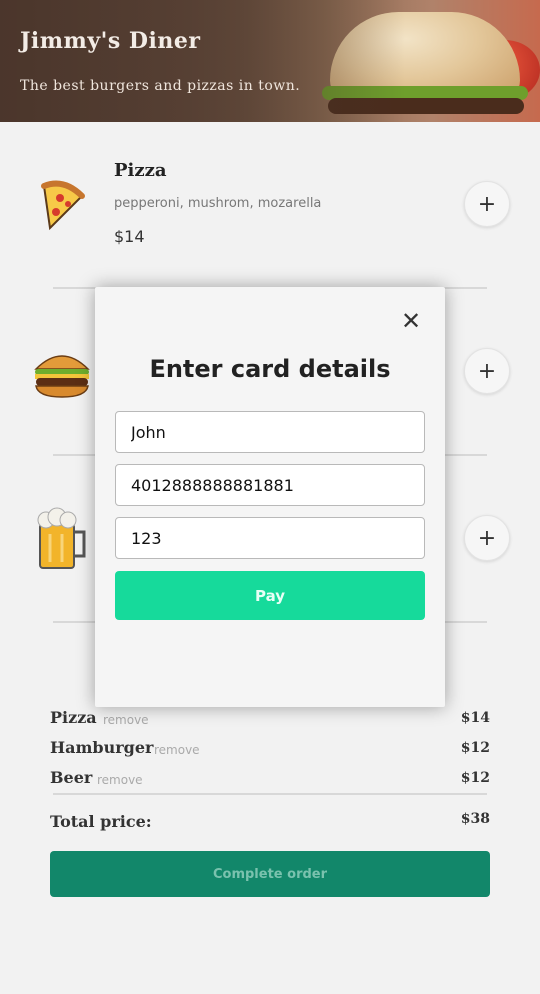 Image resolution: width=540 pixels, height=994 pixels. Describe the element at coordinates (270, 538) in the screenshot. I see `cvv-field` at that location.